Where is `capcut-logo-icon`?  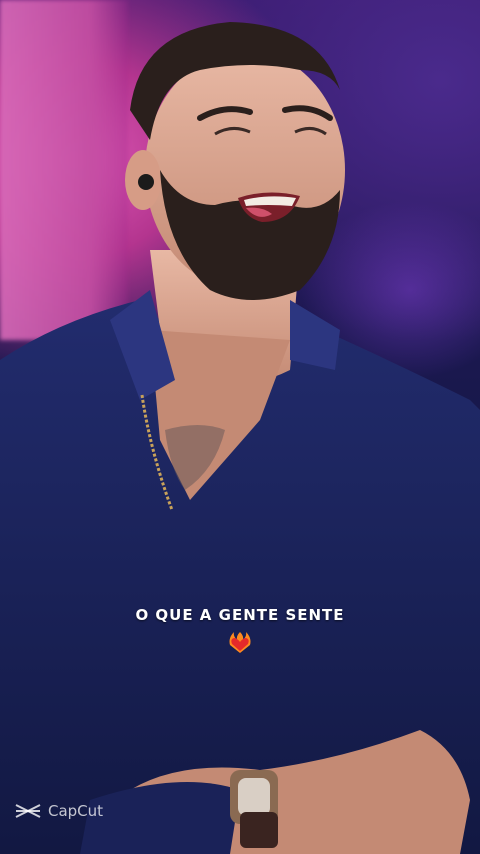
capcut-logo-icon is located at coordinates (28, 811).